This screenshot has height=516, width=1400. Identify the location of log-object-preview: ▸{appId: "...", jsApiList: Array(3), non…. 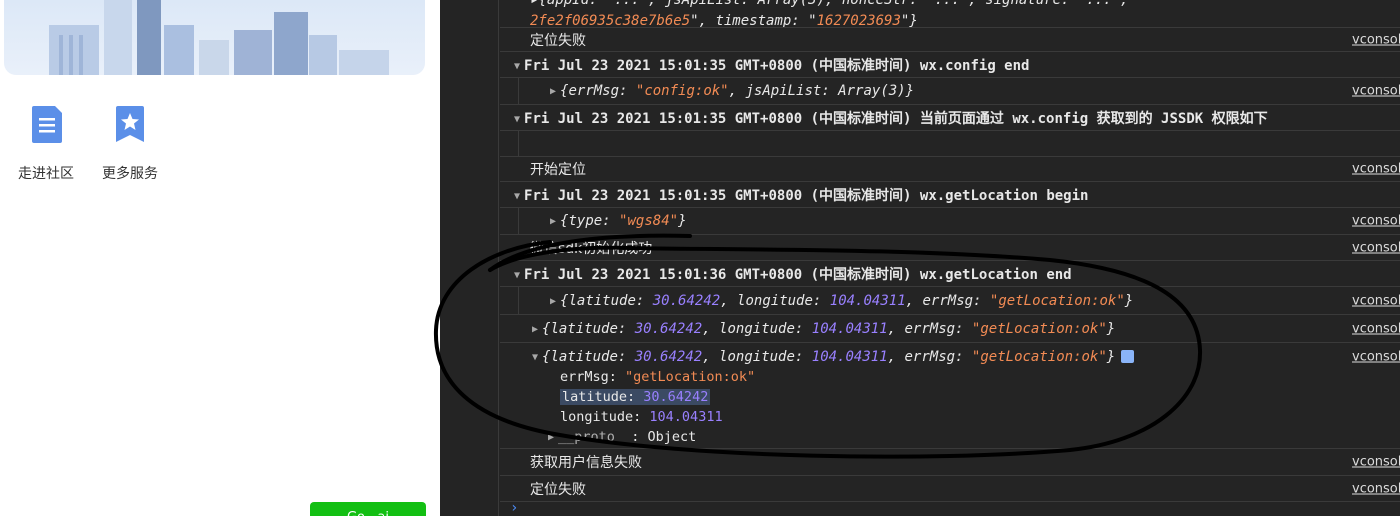
(829, 14).